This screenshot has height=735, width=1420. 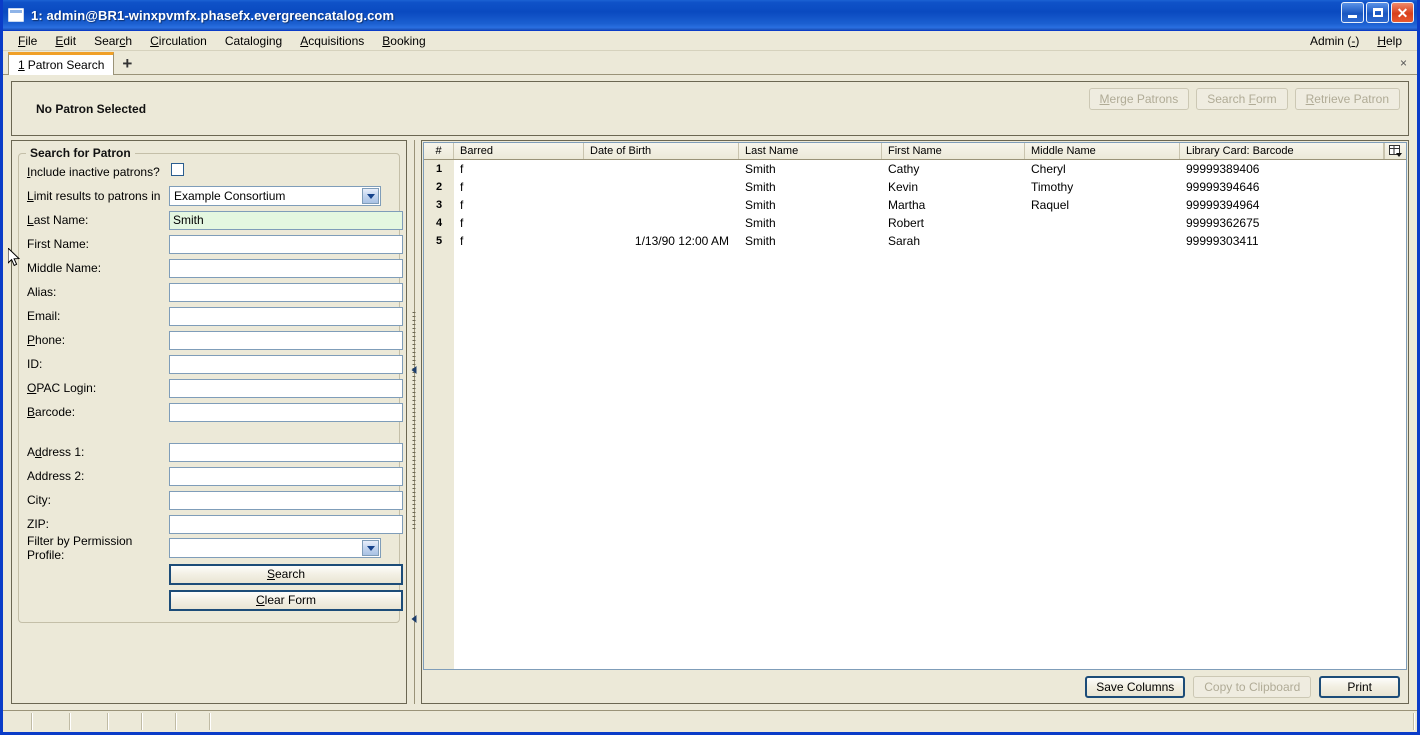 I want to click on menu-cataloging: Cataloging, so click(x=253, y=41).